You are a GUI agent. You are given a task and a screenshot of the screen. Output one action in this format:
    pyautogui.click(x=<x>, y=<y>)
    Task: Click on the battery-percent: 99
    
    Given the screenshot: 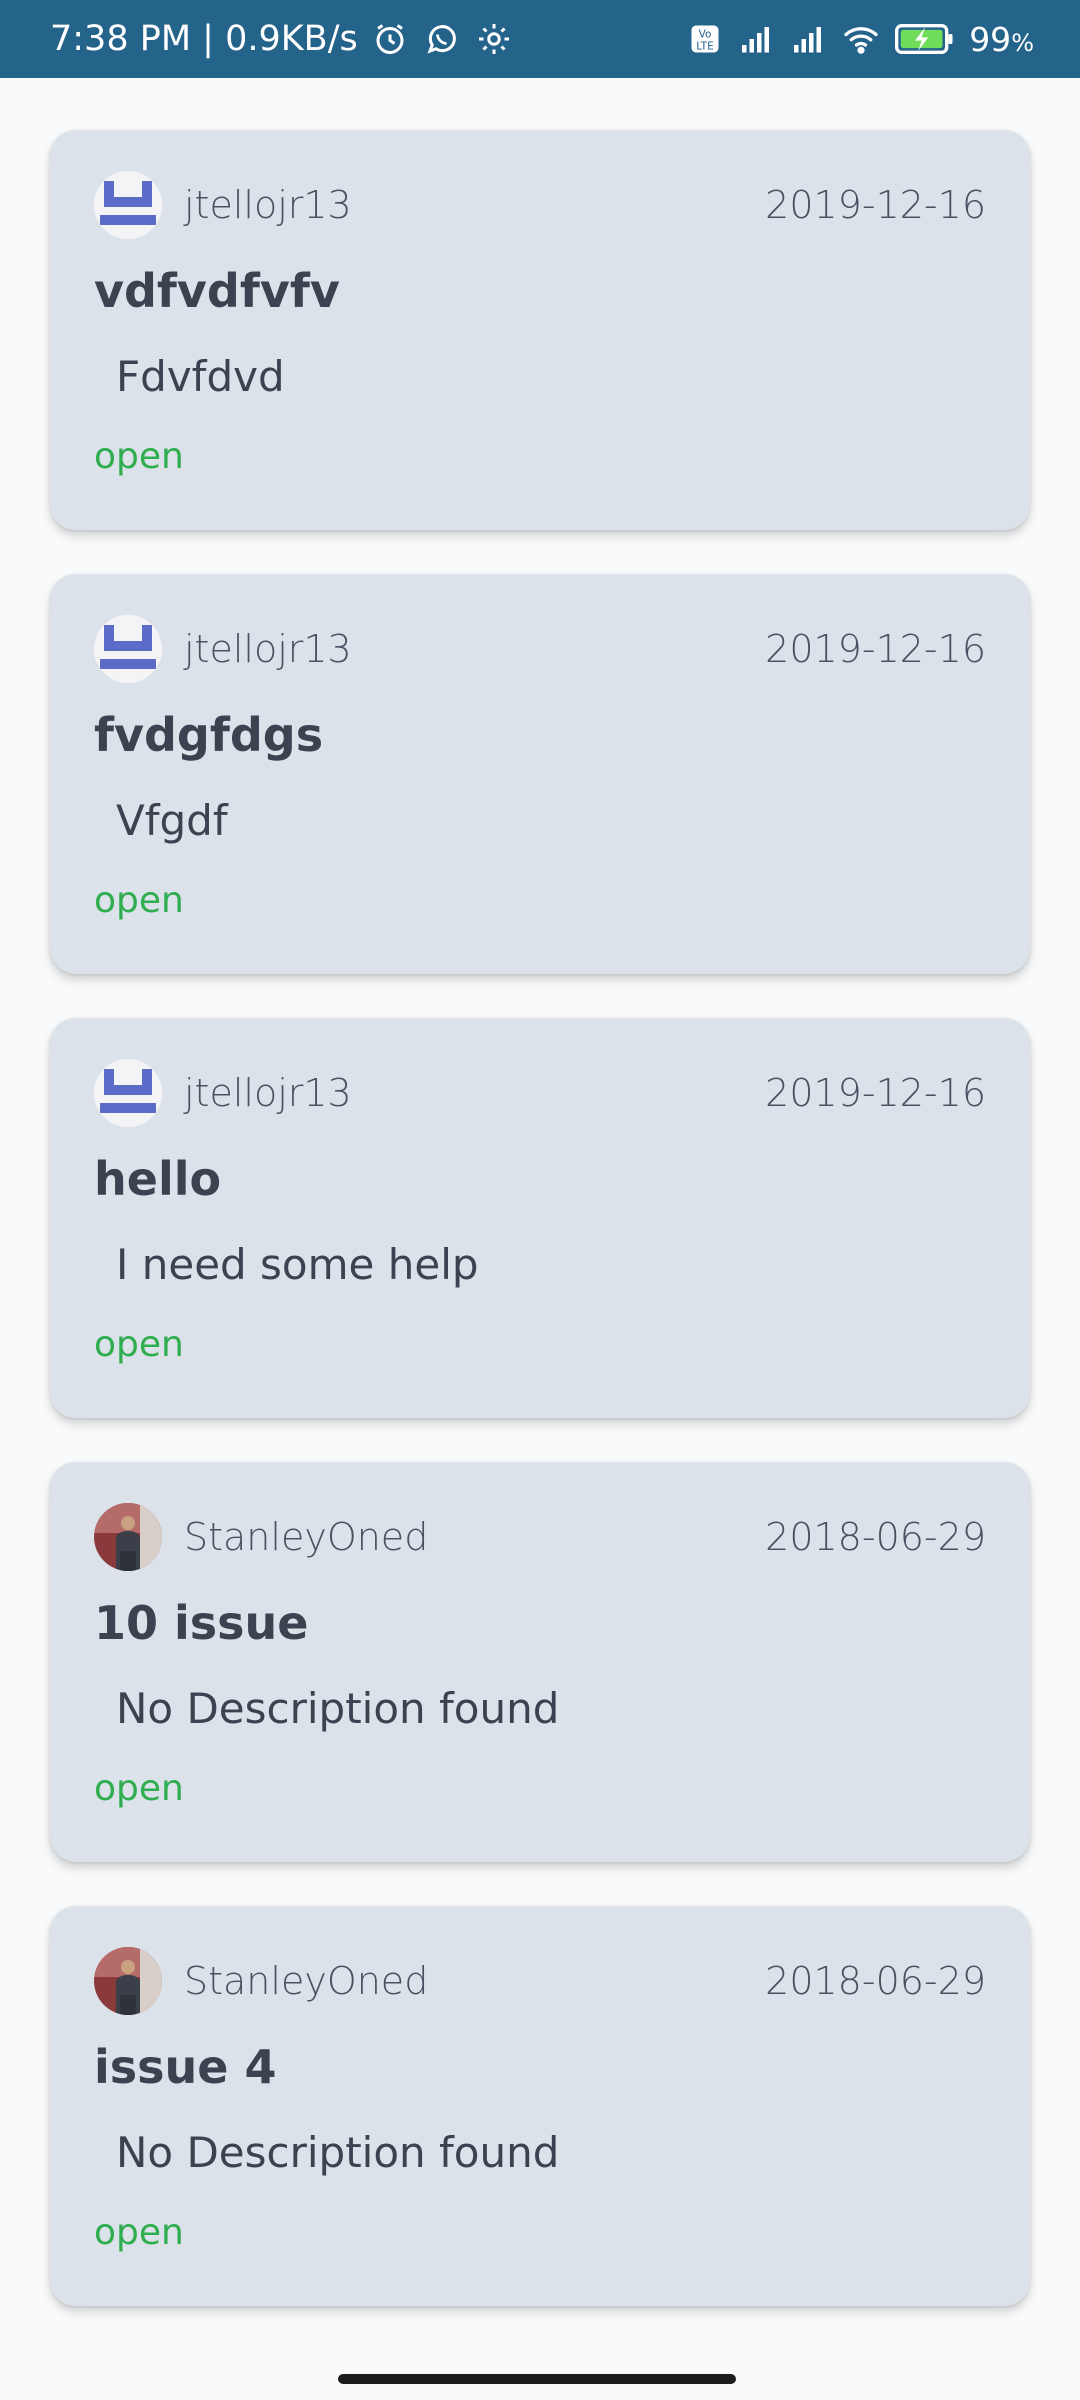 What is the action you would take?
    pyautogui.click(x=990, y=39)
    